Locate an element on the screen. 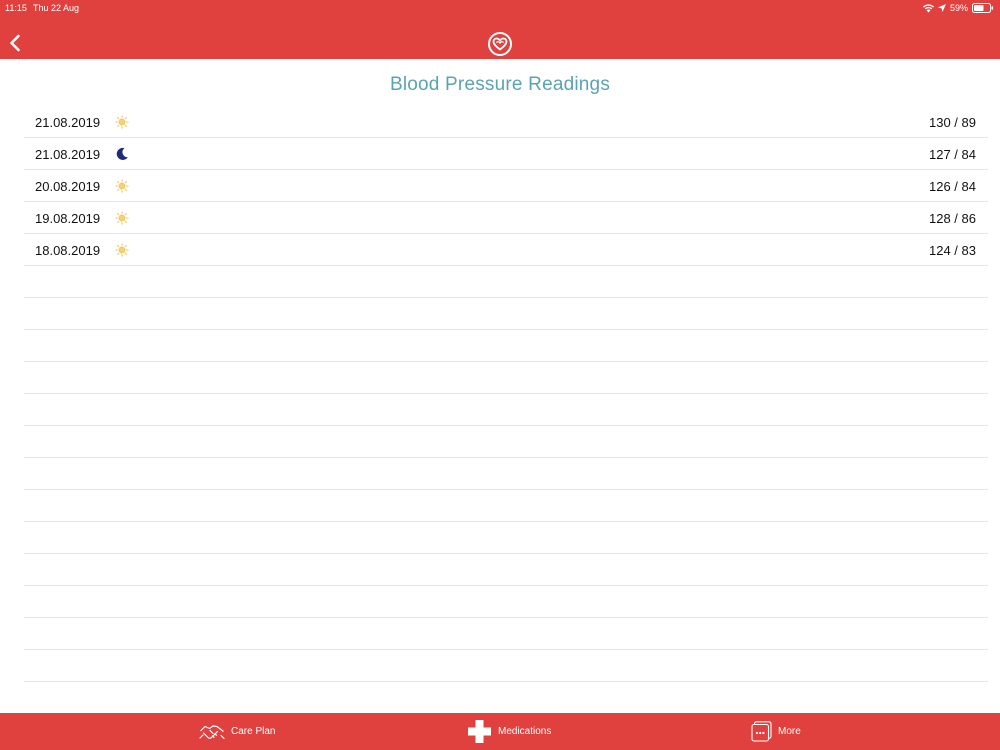 Image resolution: width=1000 pixels, height=750 pixels. reading-value: 124 / 83 is located at coordinates (952, 250).